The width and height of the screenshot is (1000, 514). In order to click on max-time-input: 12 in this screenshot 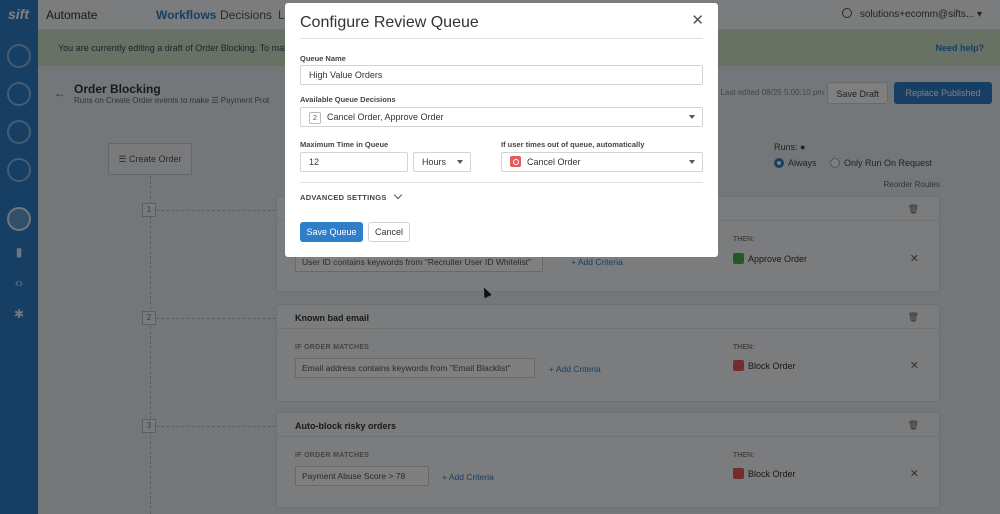, I will do `click(354, 162)`.